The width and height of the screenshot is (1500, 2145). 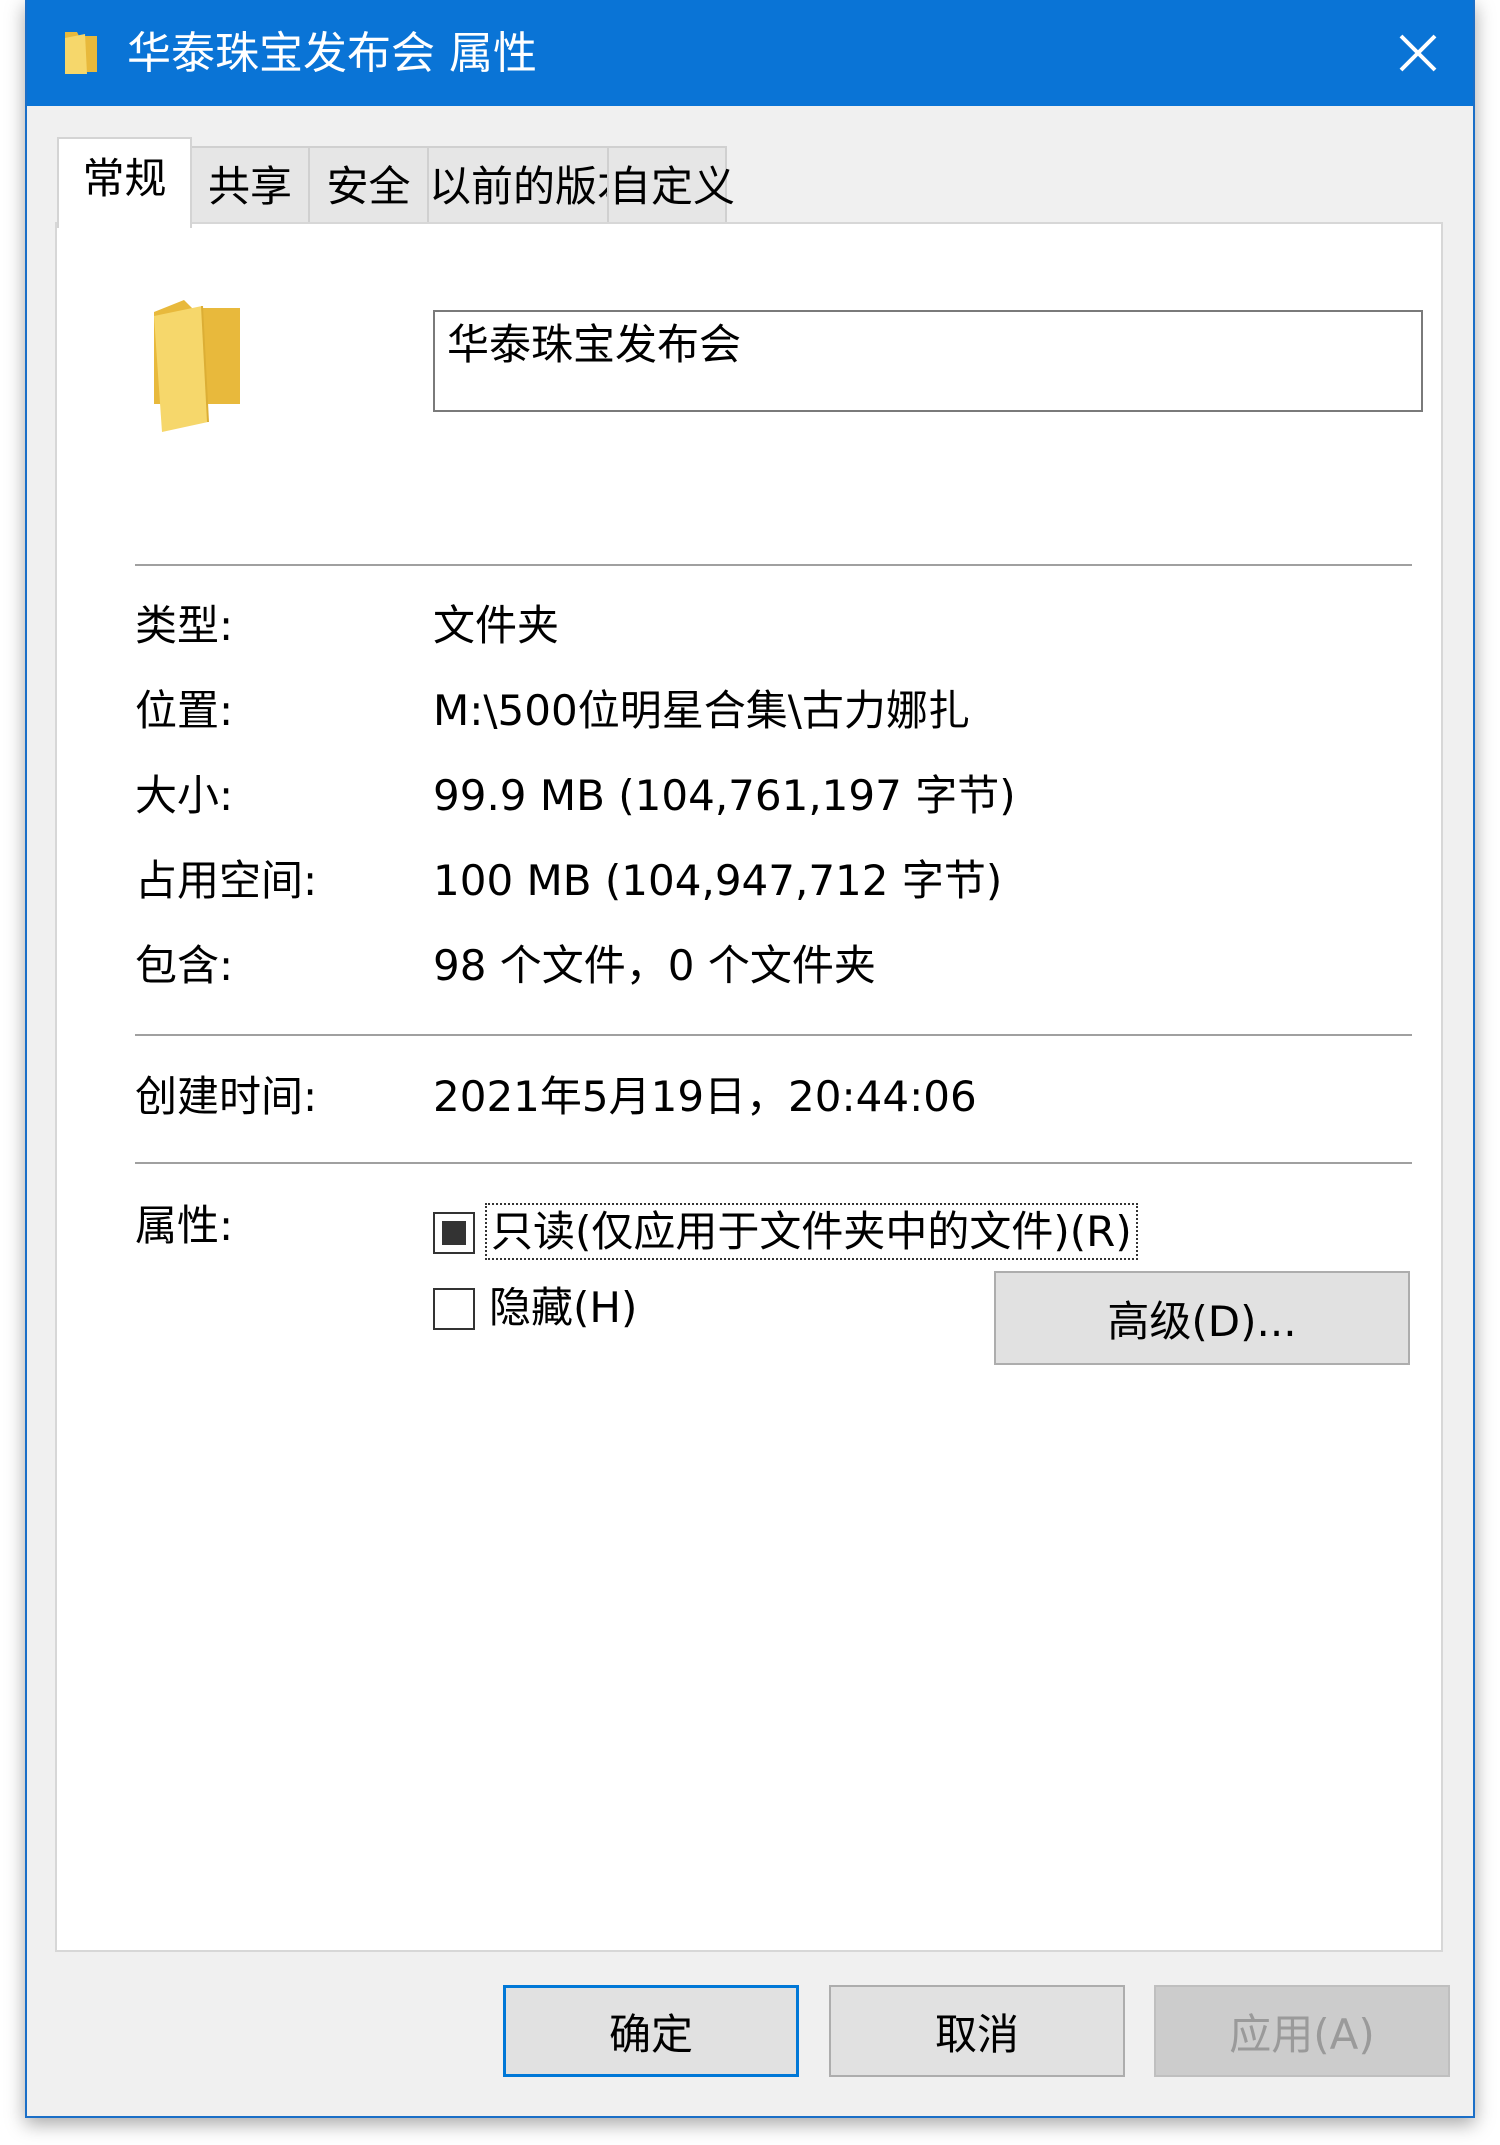 What do you see at coordinates (533, 185) in the screenshot?
I see `tab-previous-versions: 以前的版本` at bounding box center [533, 185].